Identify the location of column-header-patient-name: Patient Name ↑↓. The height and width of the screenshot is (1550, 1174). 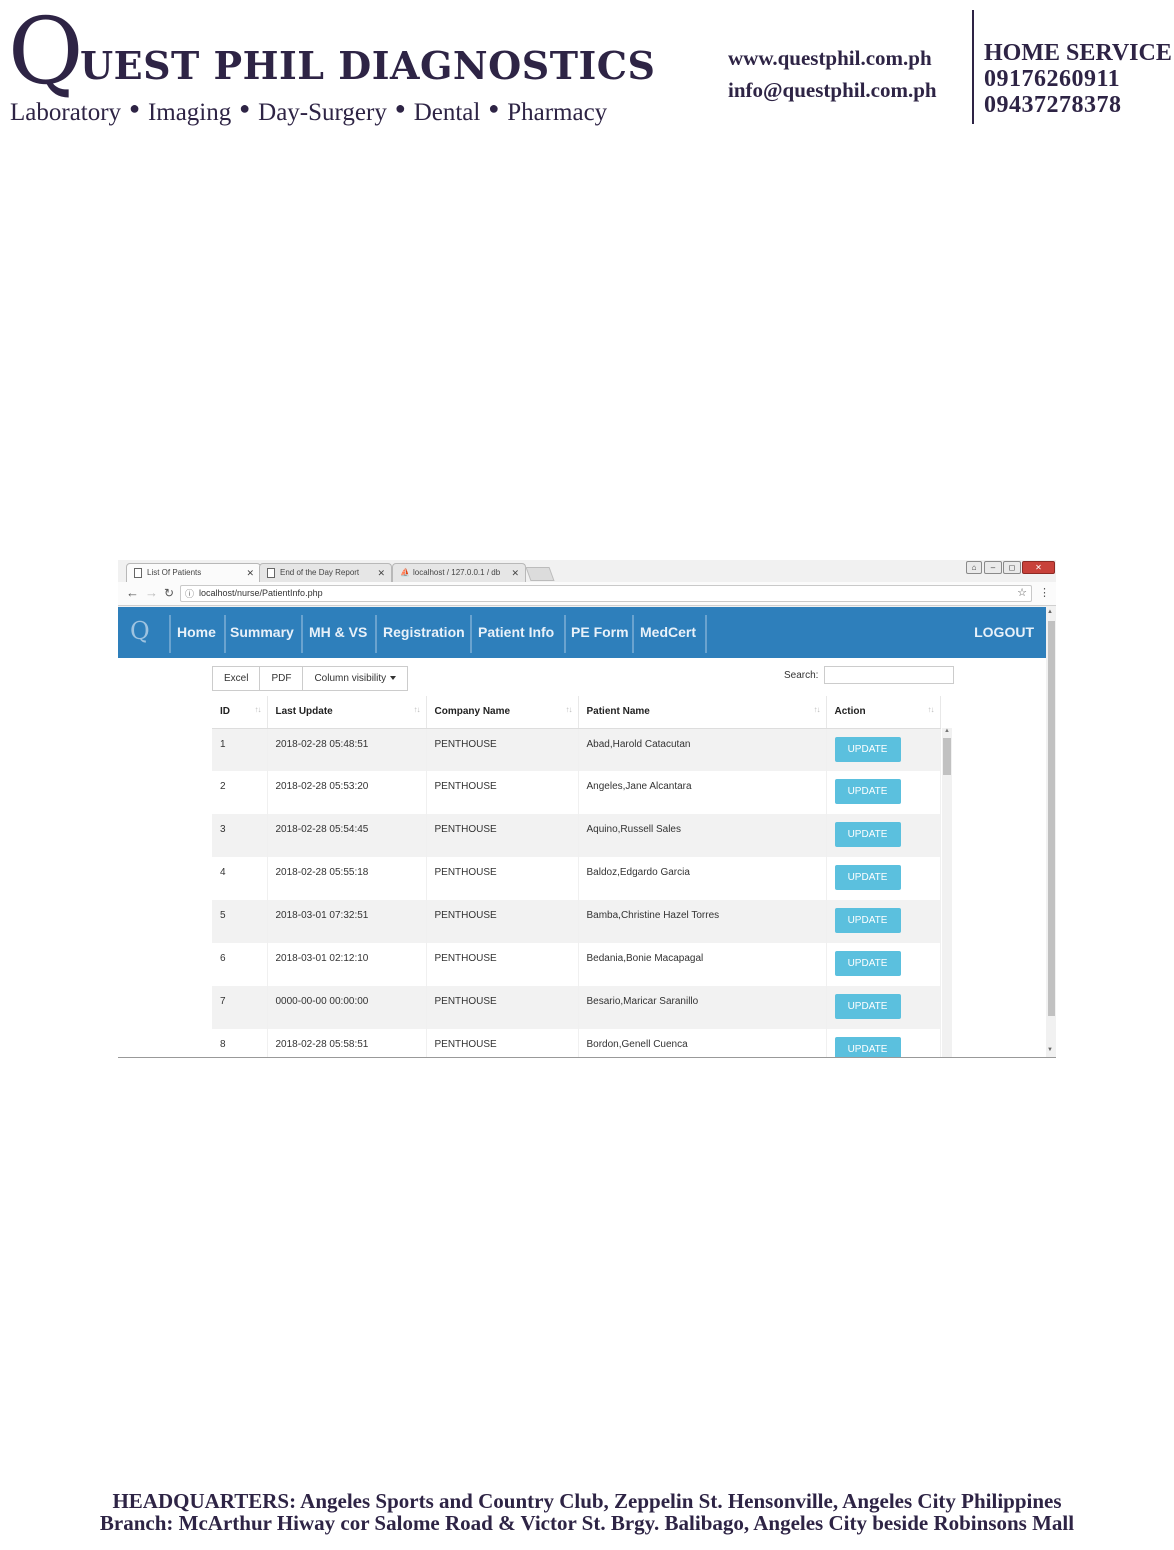
(702, 712).